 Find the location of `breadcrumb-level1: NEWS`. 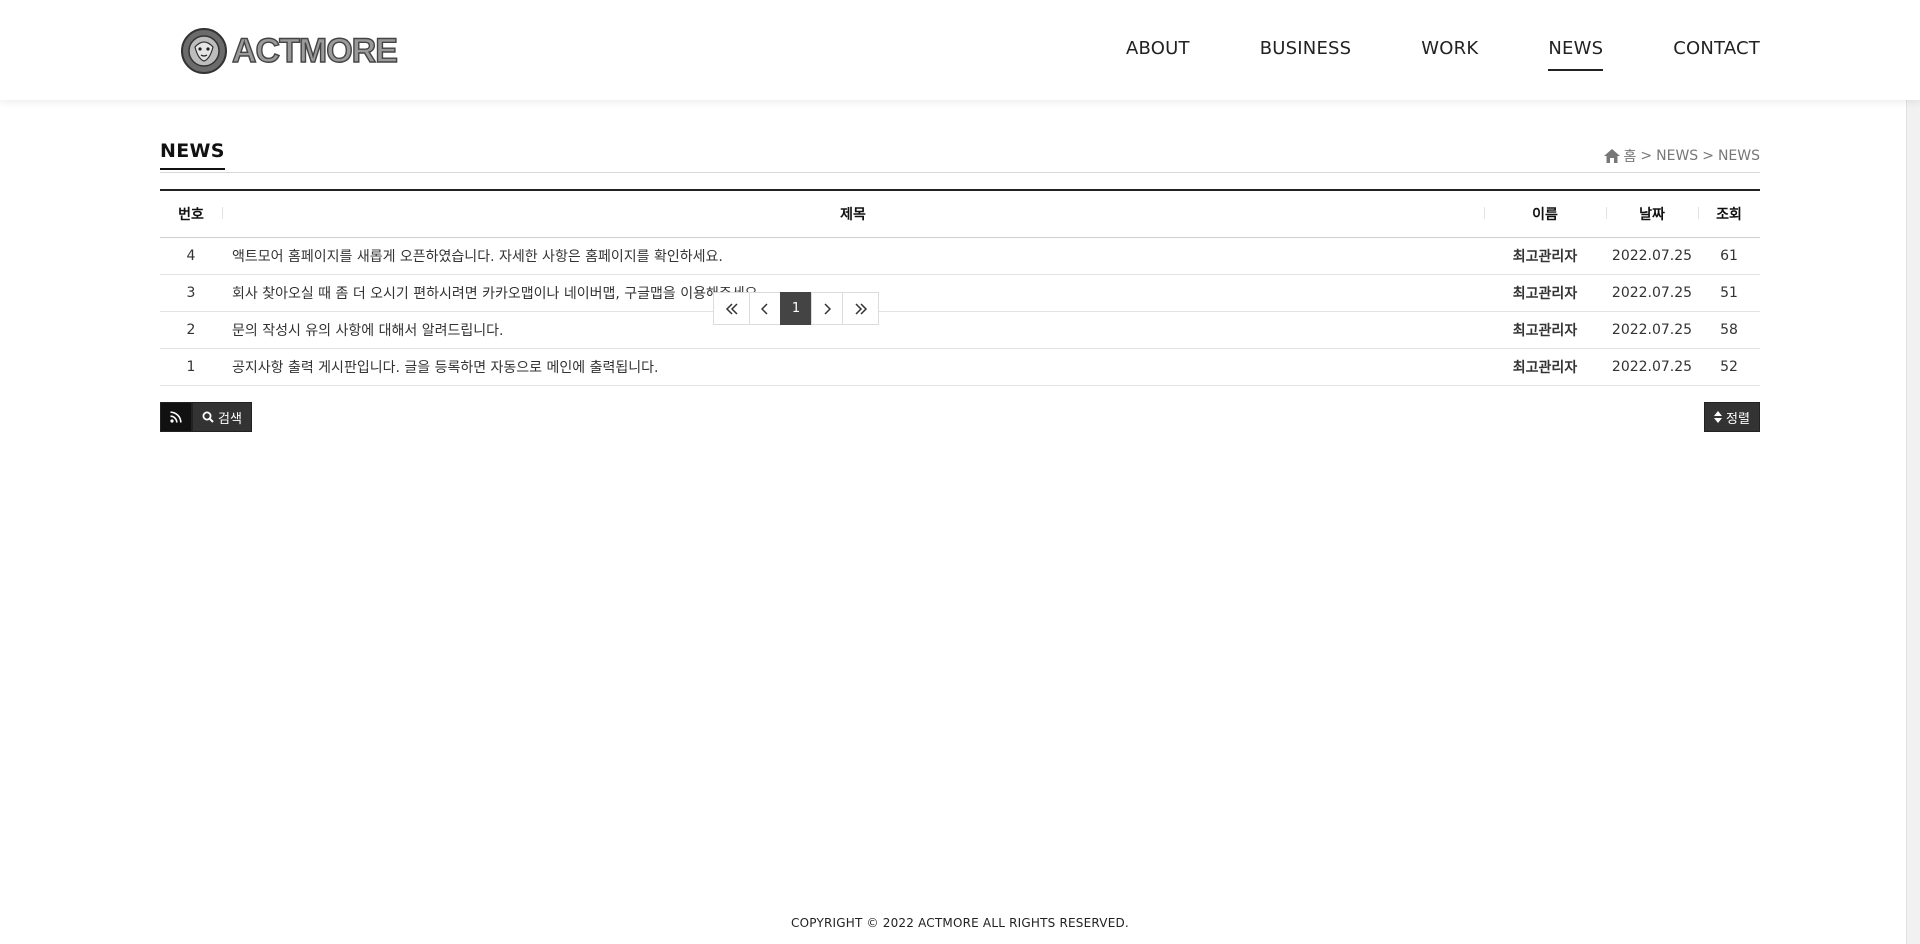

breadcrumb-level1: NEWS is located at coordinates (1677, 156).